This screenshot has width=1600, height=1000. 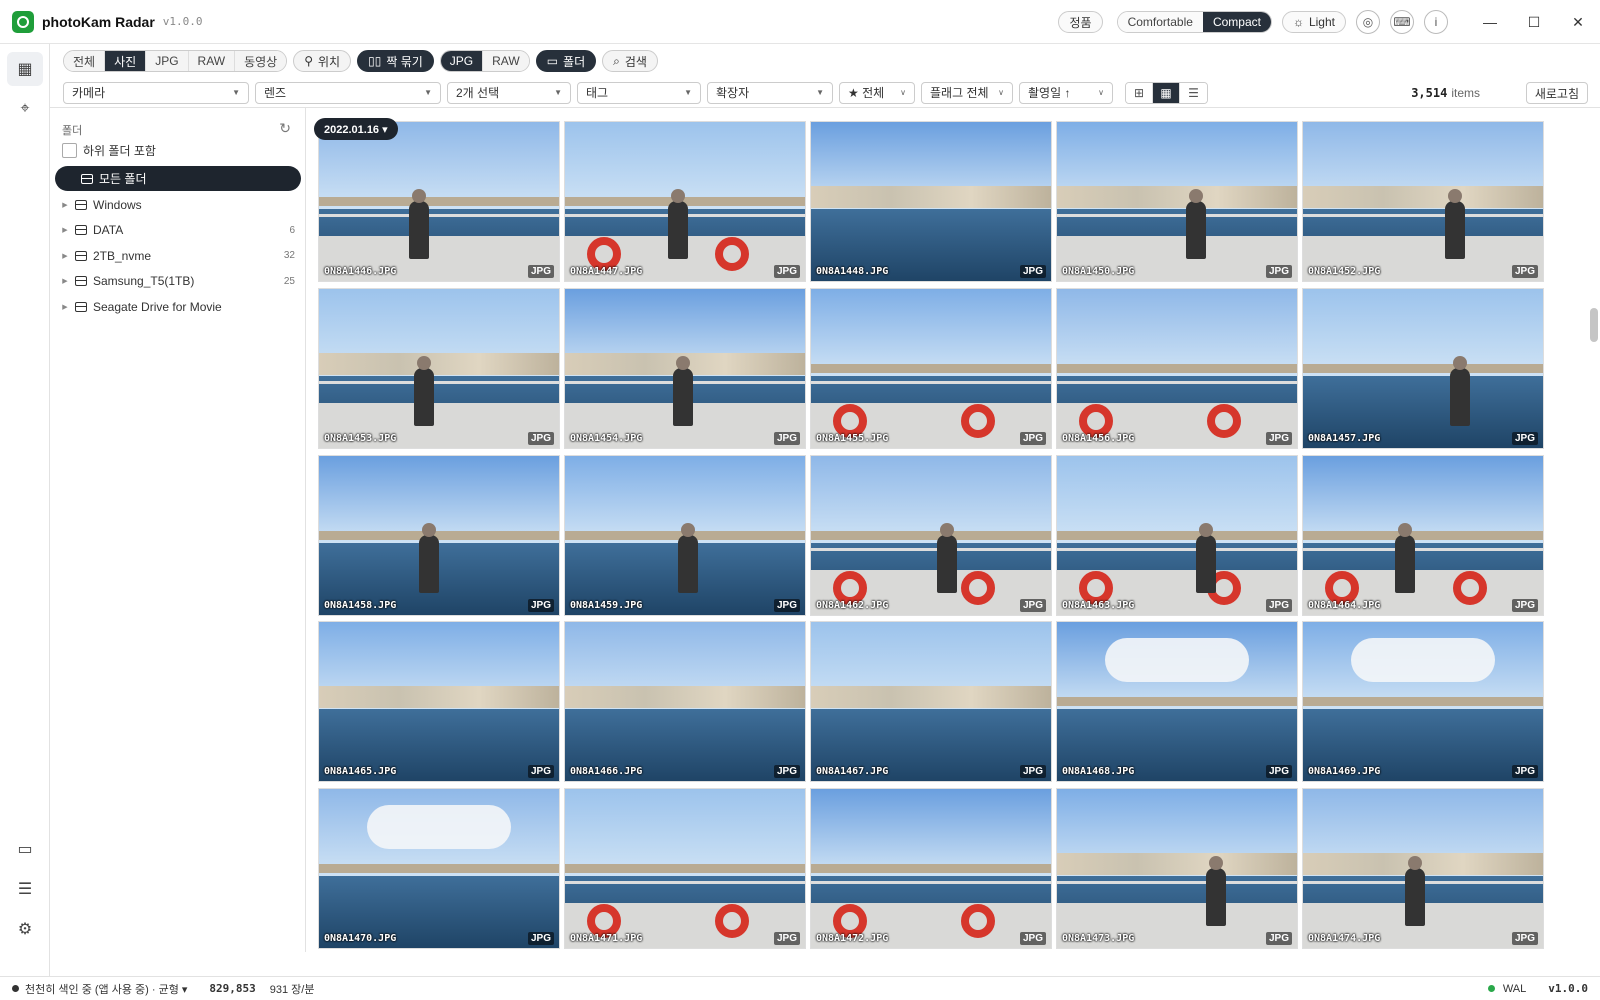 I want to click on tab-jpg: JPG, so click(x=167, y=61).